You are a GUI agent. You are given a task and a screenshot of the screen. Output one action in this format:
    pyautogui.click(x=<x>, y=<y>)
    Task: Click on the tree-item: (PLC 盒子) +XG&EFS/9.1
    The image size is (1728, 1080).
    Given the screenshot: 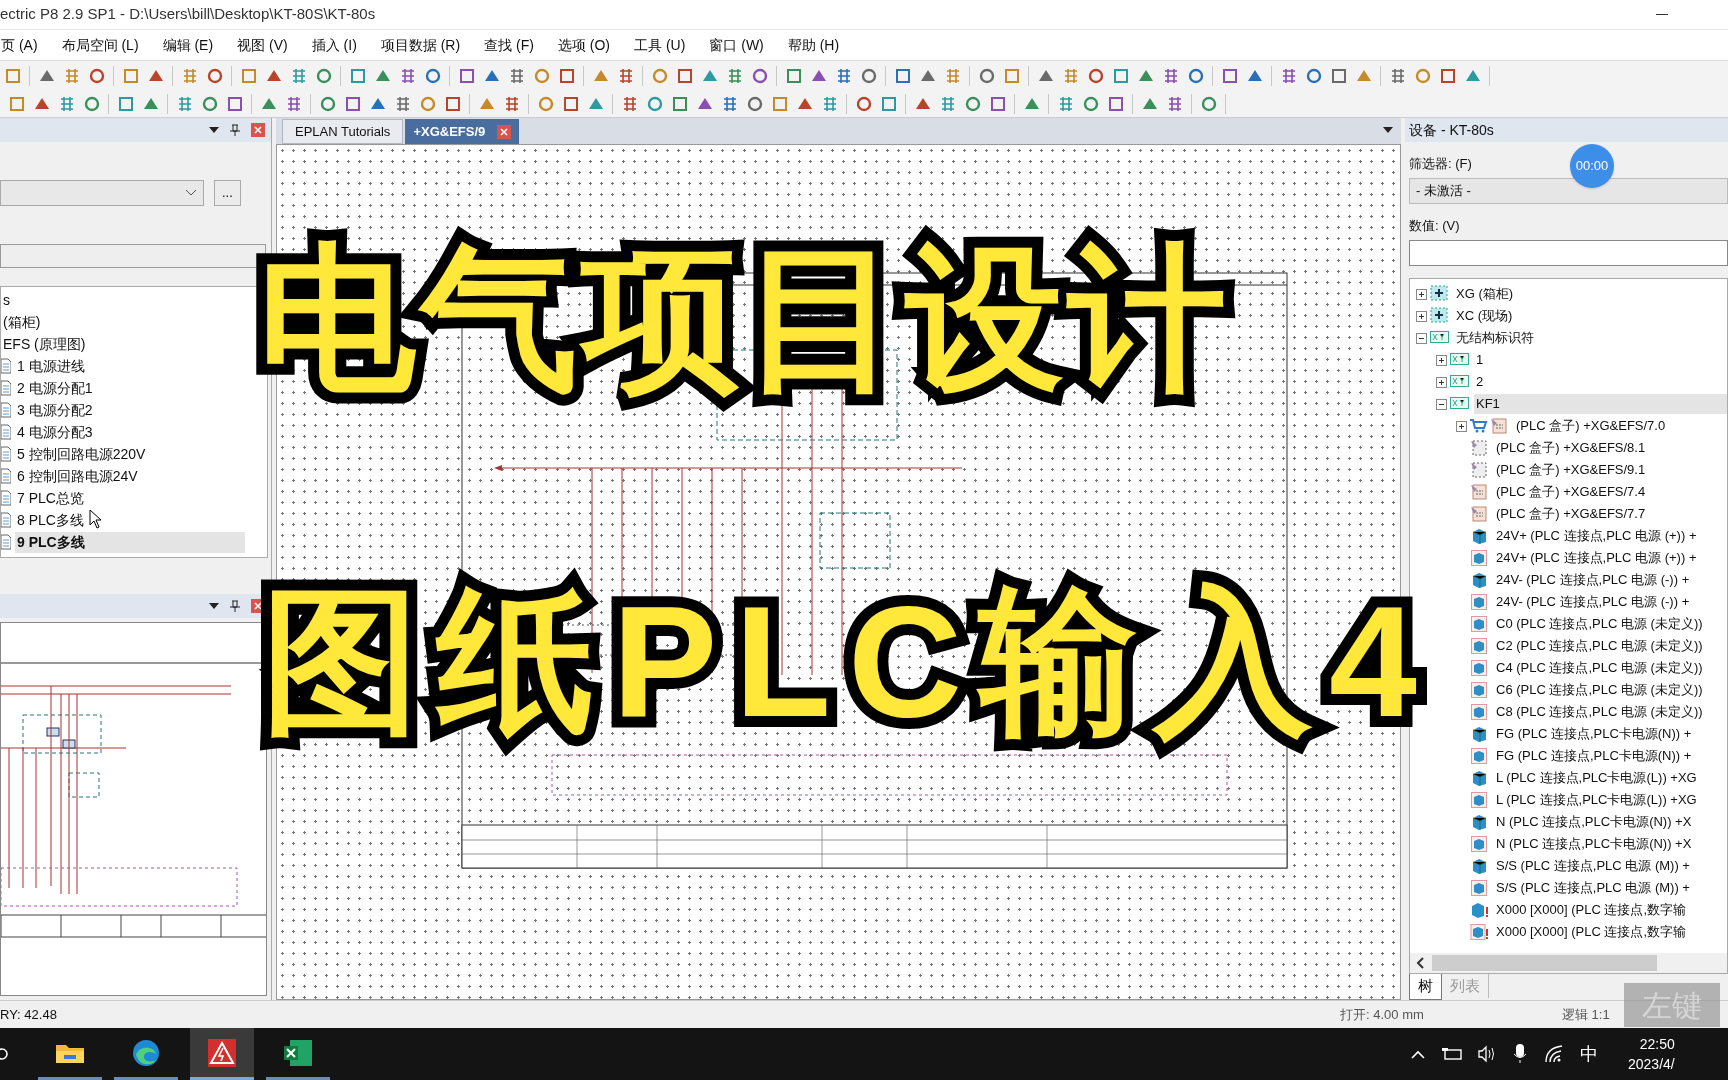 What is the action you would take?
    pyautogui.click(x=1571, y=470)
    